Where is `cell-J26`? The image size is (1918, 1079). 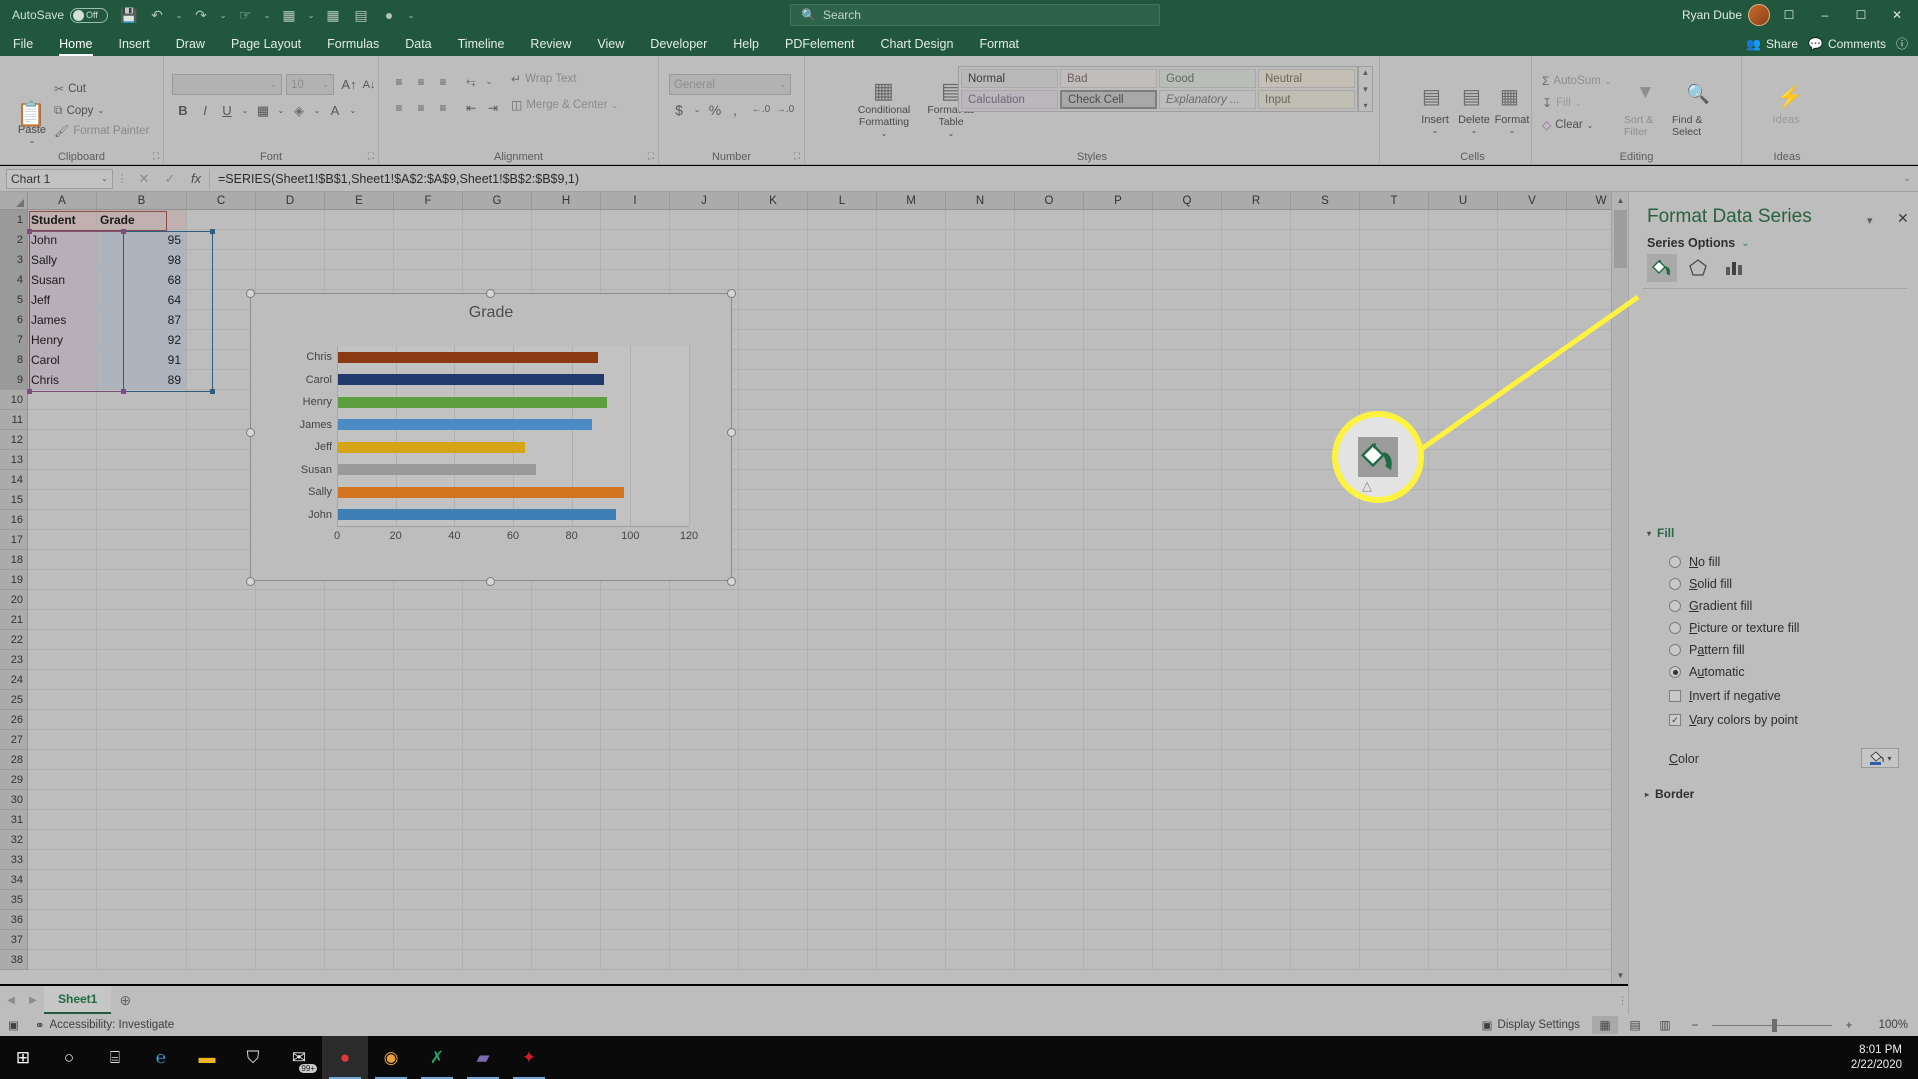
cell-J26 is located at coordinates (704, 720).